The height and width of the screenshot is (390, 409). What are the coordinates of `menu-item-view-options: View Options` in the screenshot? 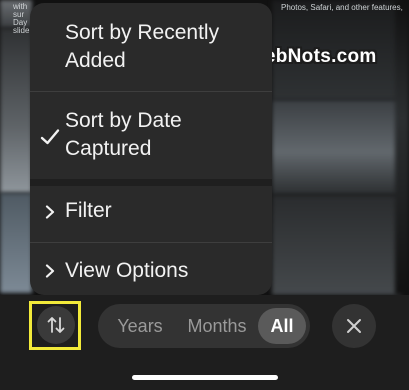 It's located at (151, 269).